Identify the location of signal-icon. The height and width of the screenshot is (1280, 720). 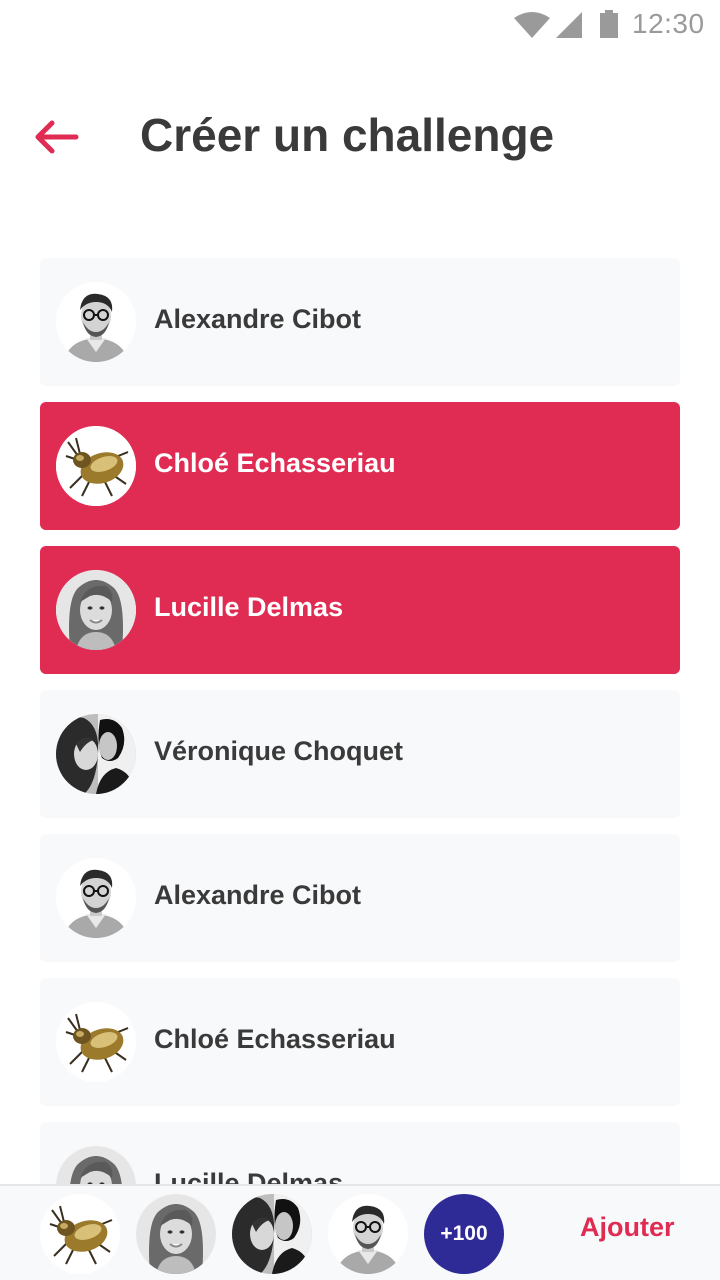
(569, 25).